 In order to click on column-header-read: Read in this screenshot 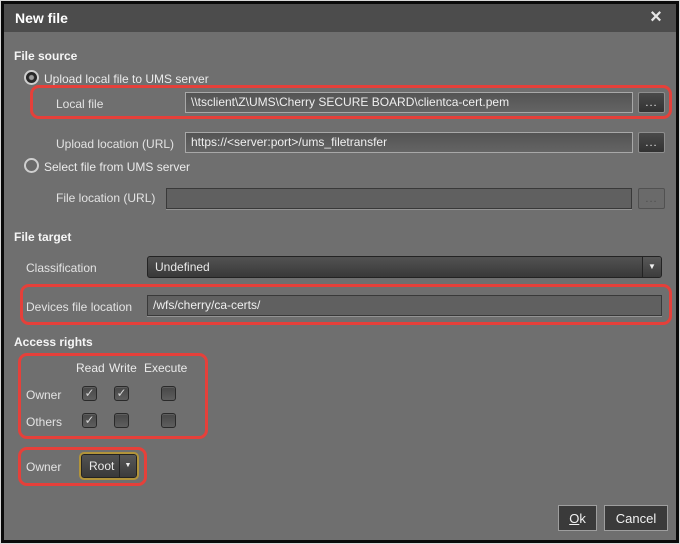, I will do `click(90, 368)`.